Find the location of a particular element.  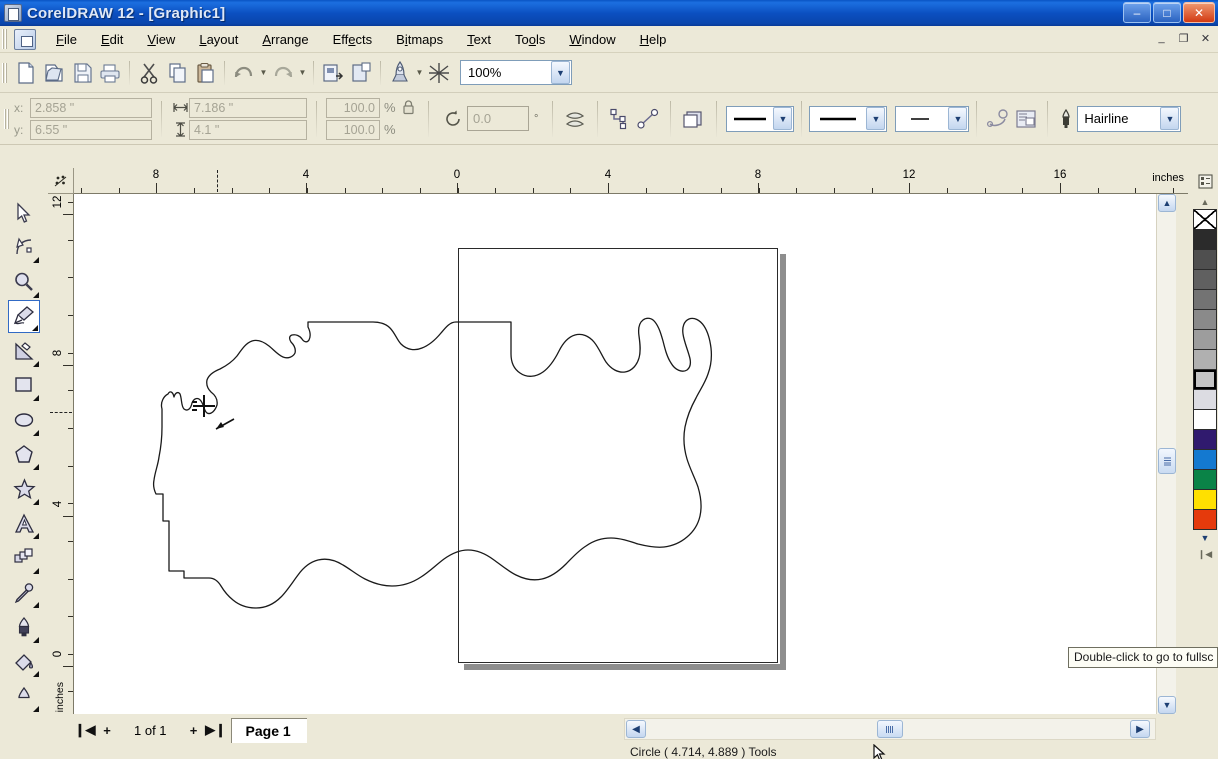

menu-item-effects: Effects is located at coordinates (353, 39).